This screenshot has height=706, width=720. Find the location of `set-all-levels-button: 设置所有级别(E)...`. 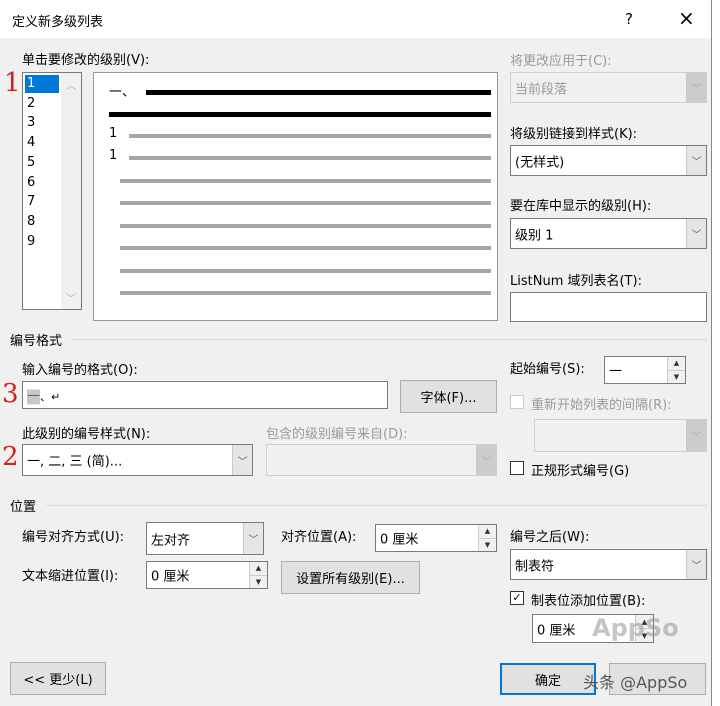

set-all-levels-button: 设置所有级别(E)... is located at coordinates (350, 577).